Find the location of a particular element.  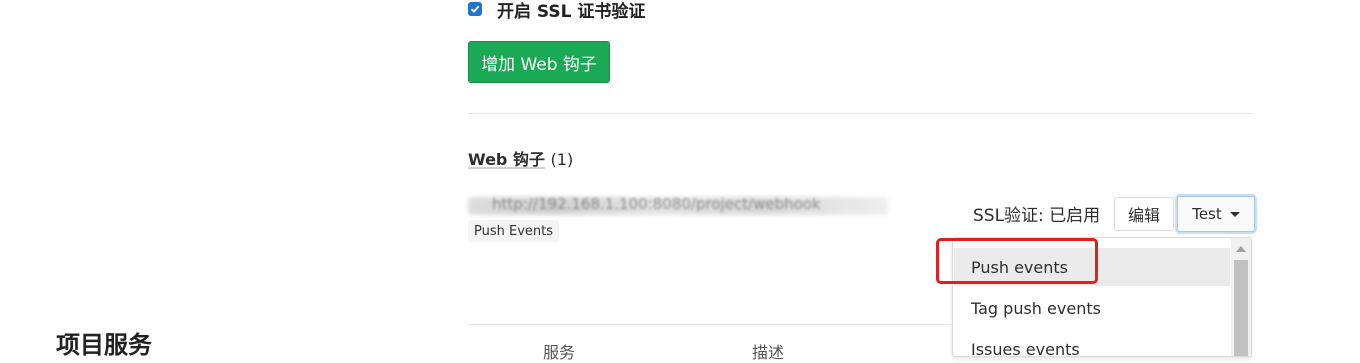

scrollbar-thumb is located at coordinates (1241, 308).